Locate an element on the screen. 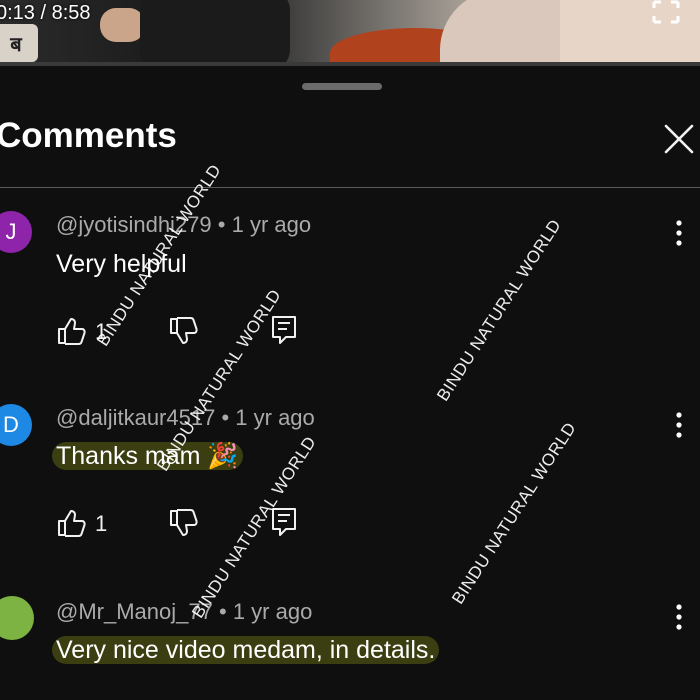  comment-text: Very nice video medam, in details. is located at coordinates (246, 650).